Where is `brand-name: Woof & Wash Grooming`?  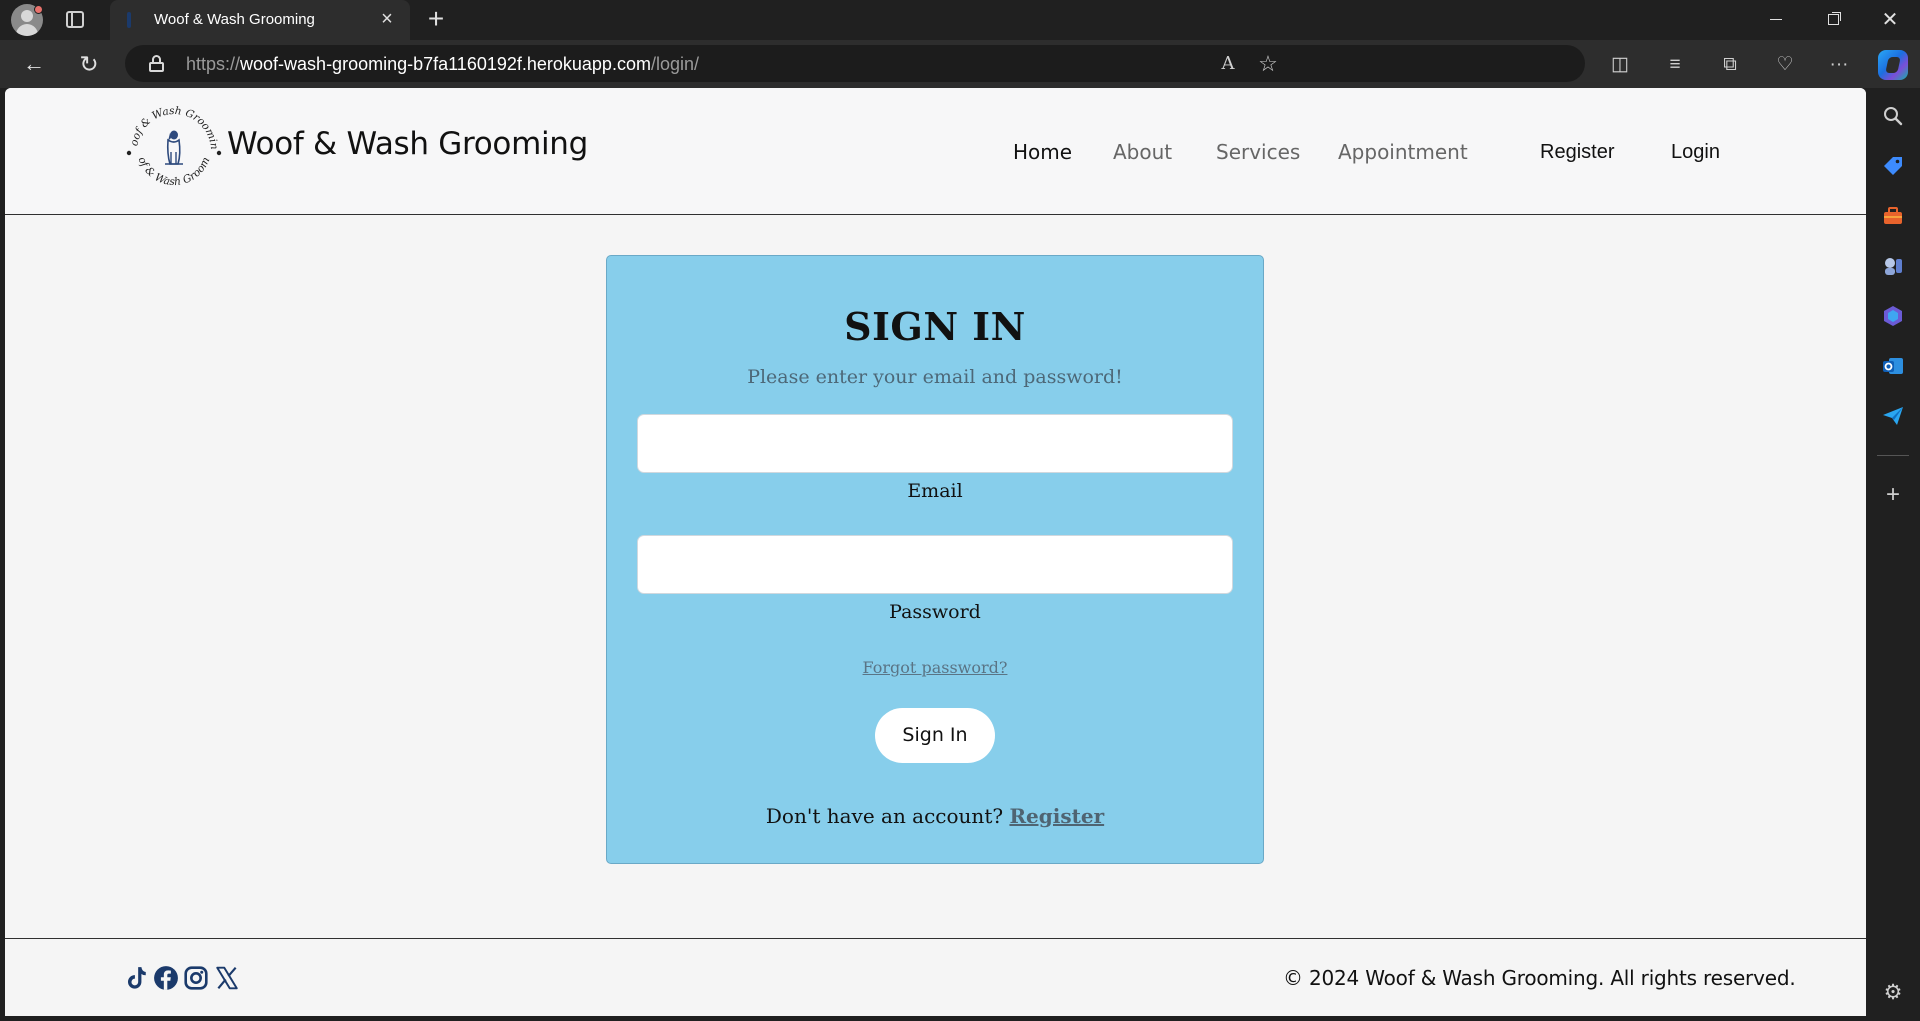 brand-name: Woof & Wash Grooming is located at coordinates (407, 144).